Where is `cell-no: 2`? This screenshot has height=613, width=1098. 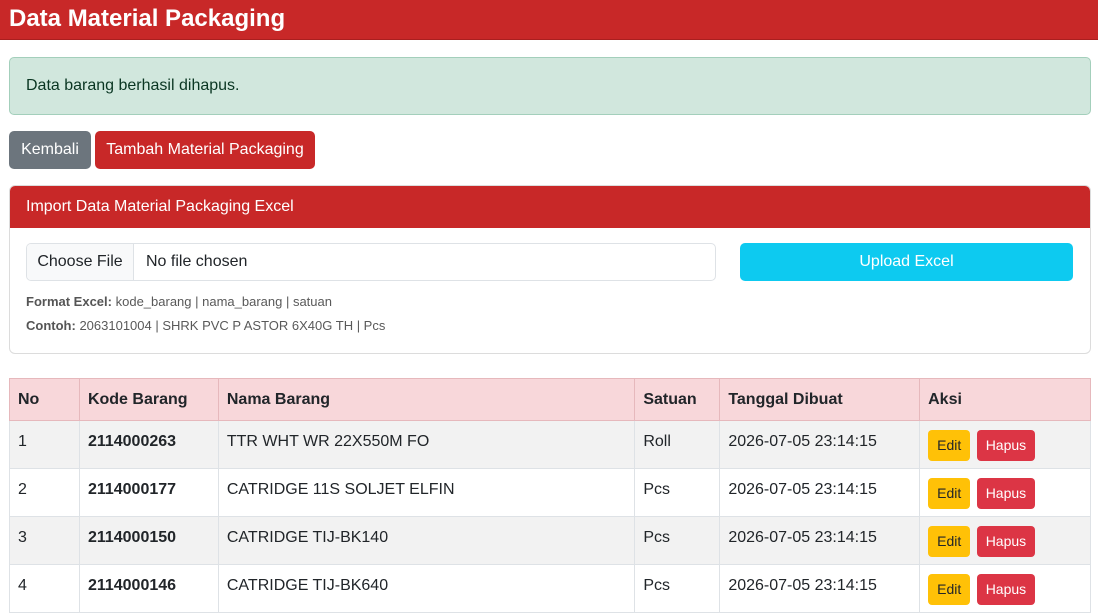 cell-no: 2 is located at coordinates (44, 492).